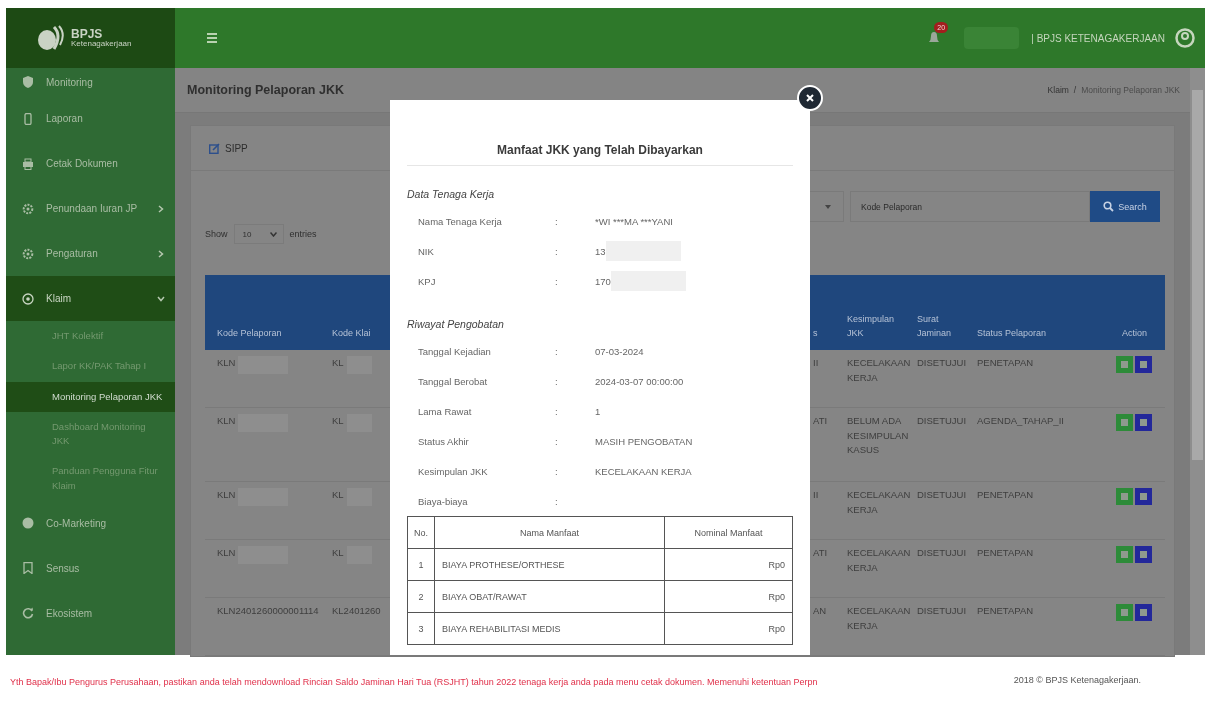 The height and width of the screenshot is (704, 1205). Describe the element at coordinates (456, 324) in the screenshot. I see `section-heading: Riwayat Pengobatan` at that location.